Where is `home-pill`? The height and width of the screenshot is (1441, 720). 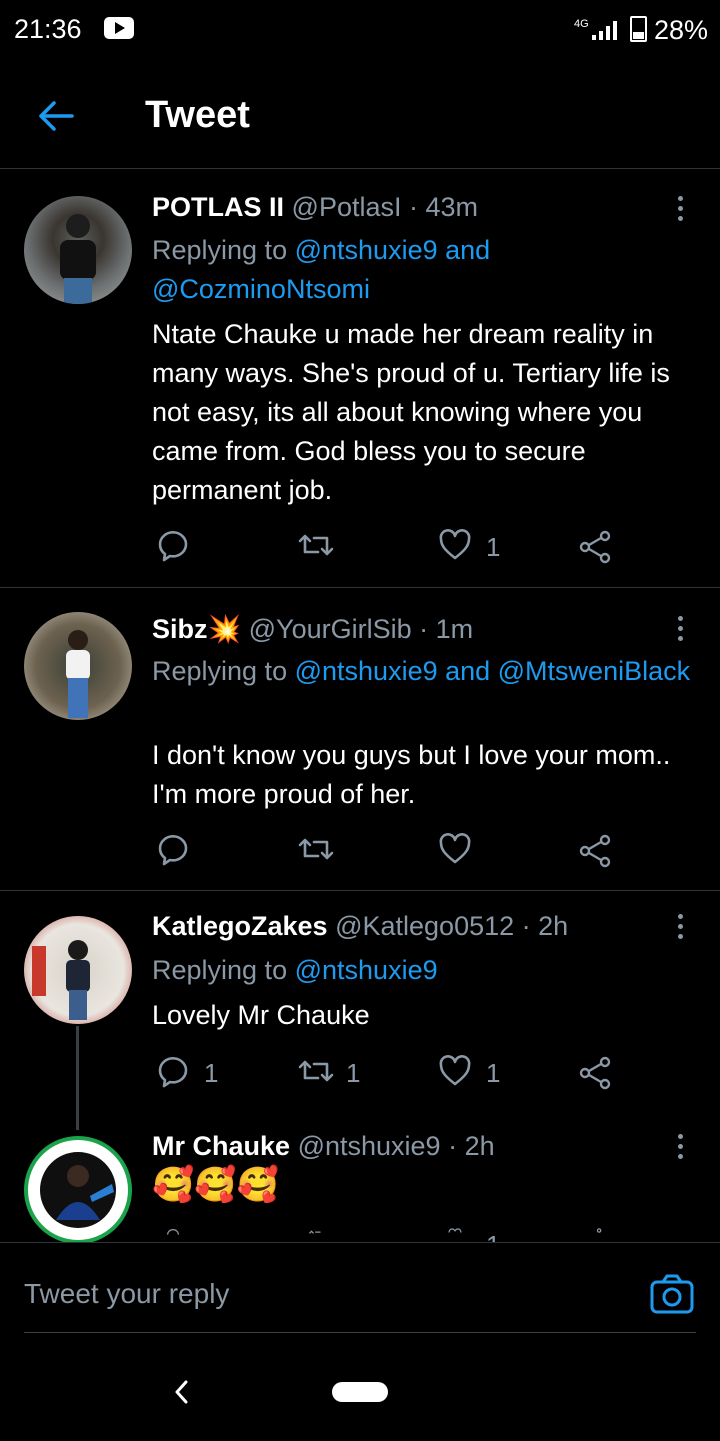 home-pill is located at coordinates (360, 1392).